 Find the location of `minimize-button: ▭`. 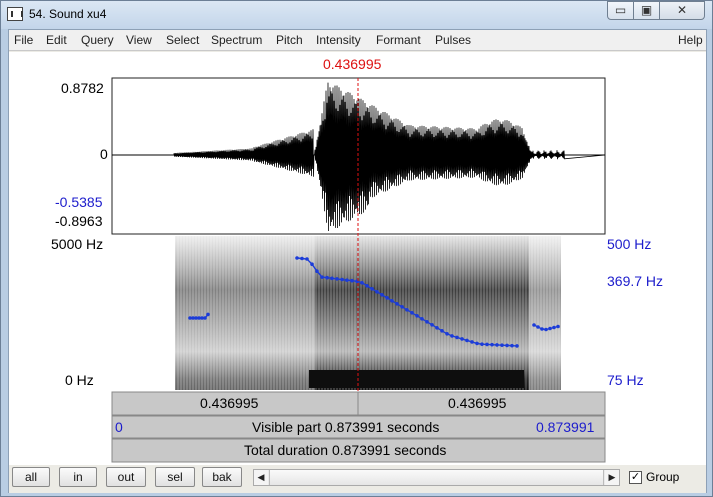

minimize-button: ▭ is located at coordinates (620, 10).